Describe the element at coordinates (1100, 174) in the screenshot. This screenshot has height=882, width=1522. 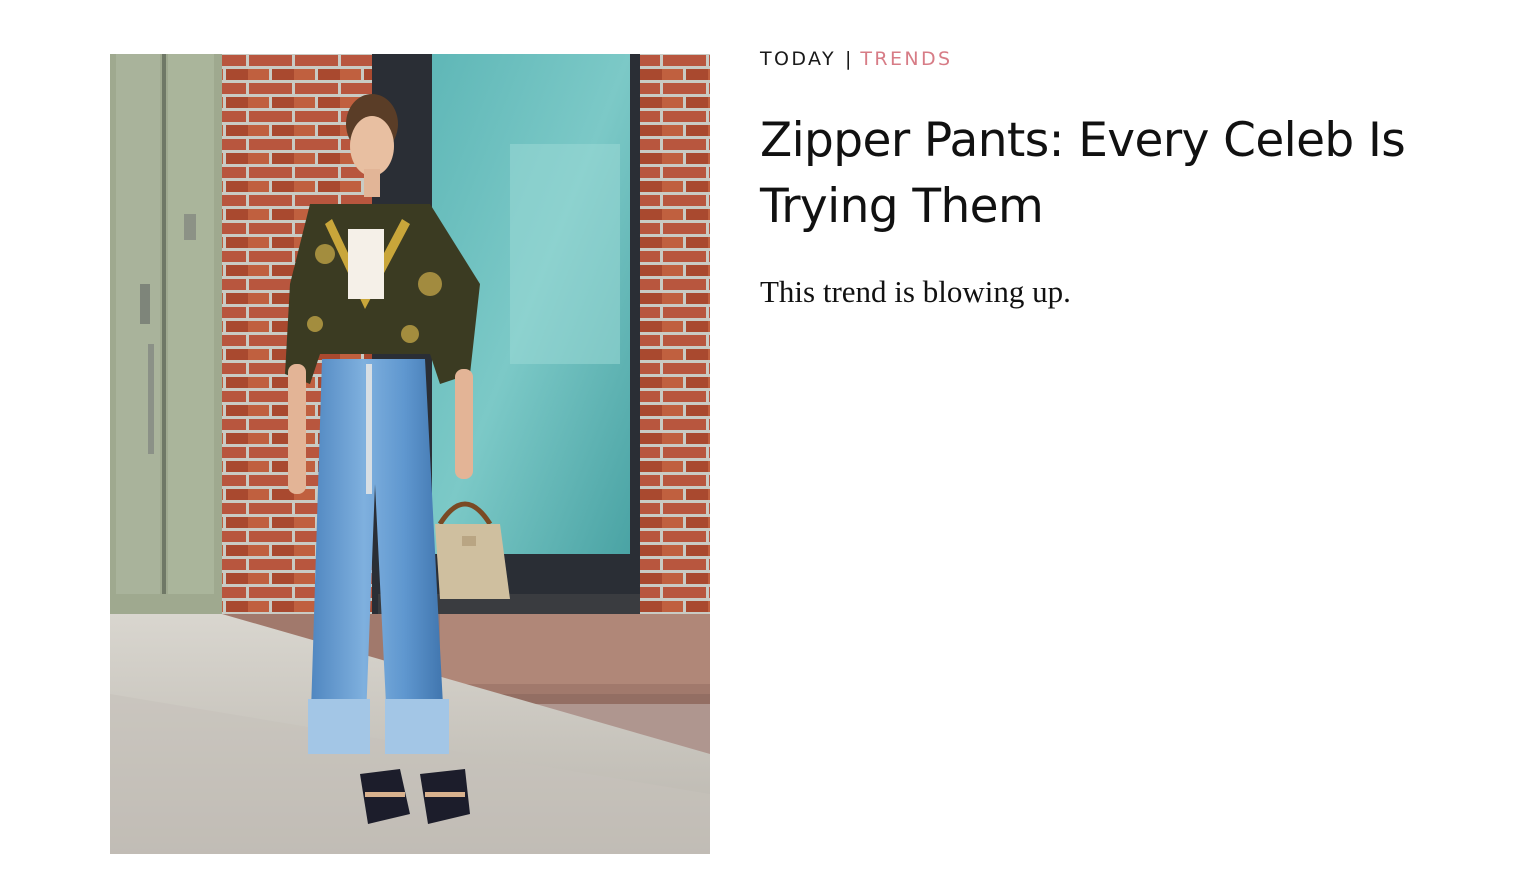
I see `article-headline: Zipper Pants: Every Celeb Is Trying Them` at that location.